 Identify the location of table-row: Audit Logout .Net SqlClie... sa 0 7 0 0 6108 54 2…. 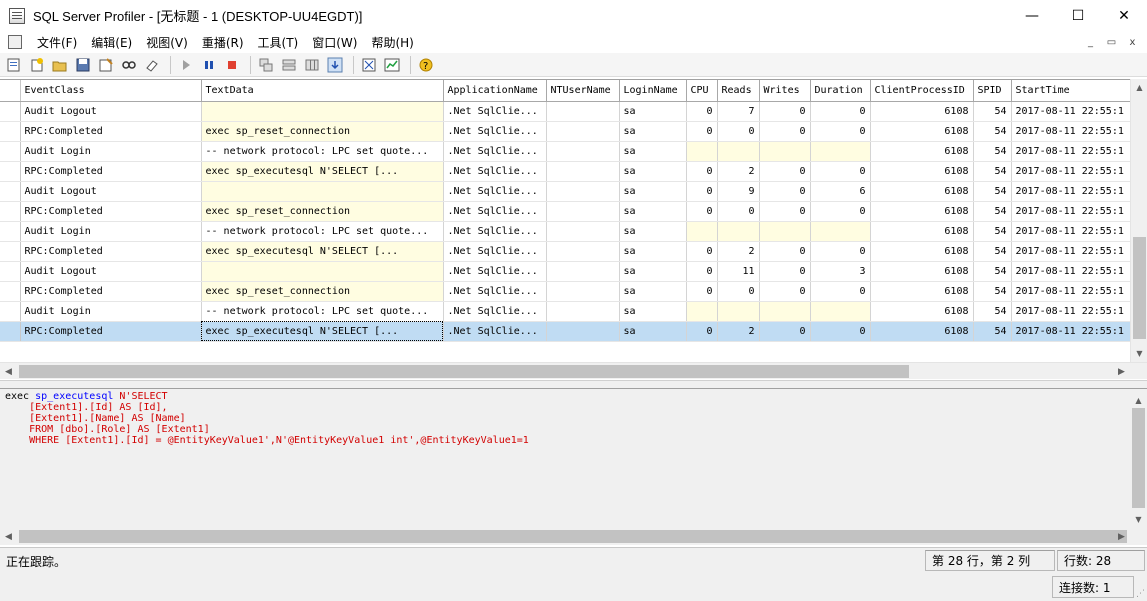
(565, 111).